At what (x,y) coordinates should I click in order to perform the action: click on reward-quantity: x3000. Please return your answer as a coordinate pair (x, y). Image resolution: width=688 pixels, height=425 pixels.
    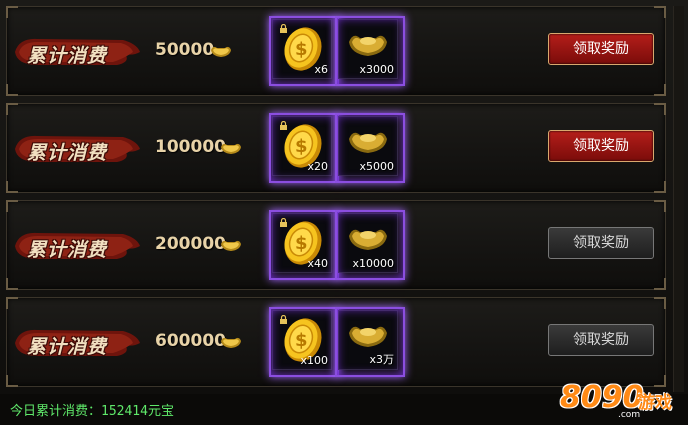
    Looking at the image, I should click on (376, 69).